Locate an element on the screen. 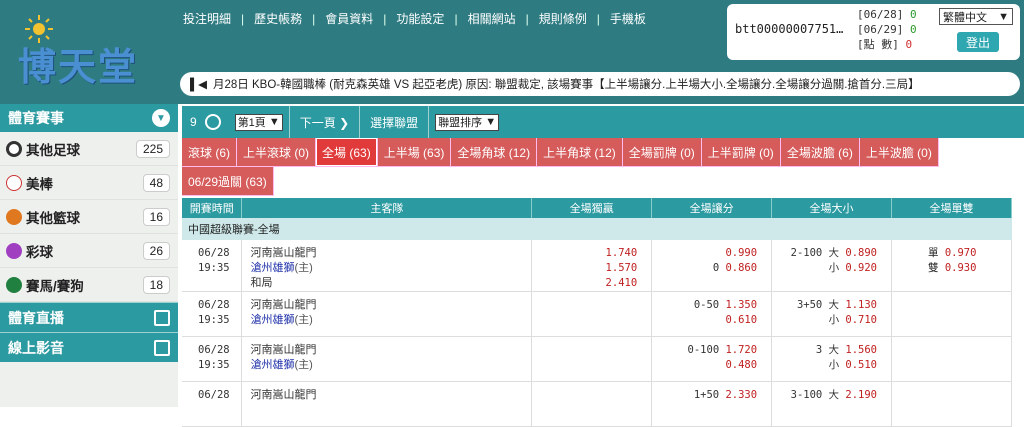 The image size is (1024, 427). tab-half-correct-score: 上半波膽 (0) is located at coordinates (899, 152).